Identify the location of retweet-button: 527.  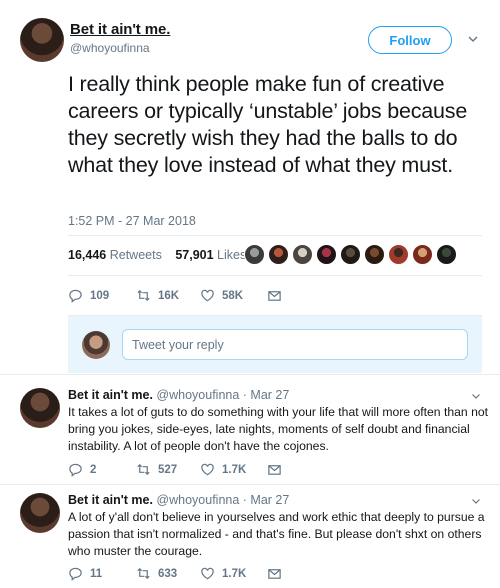
(168, 469).